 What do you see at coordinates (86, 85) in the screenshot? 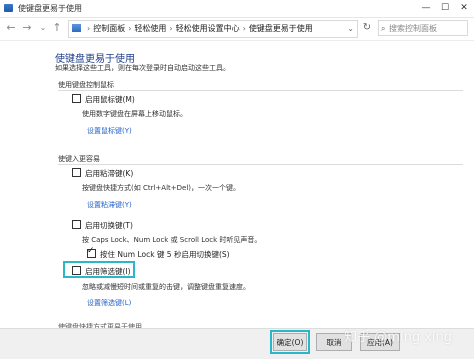
I see `section-heading-mouse: 使用键盘控制鼠标` at bounding box center [86, 85].